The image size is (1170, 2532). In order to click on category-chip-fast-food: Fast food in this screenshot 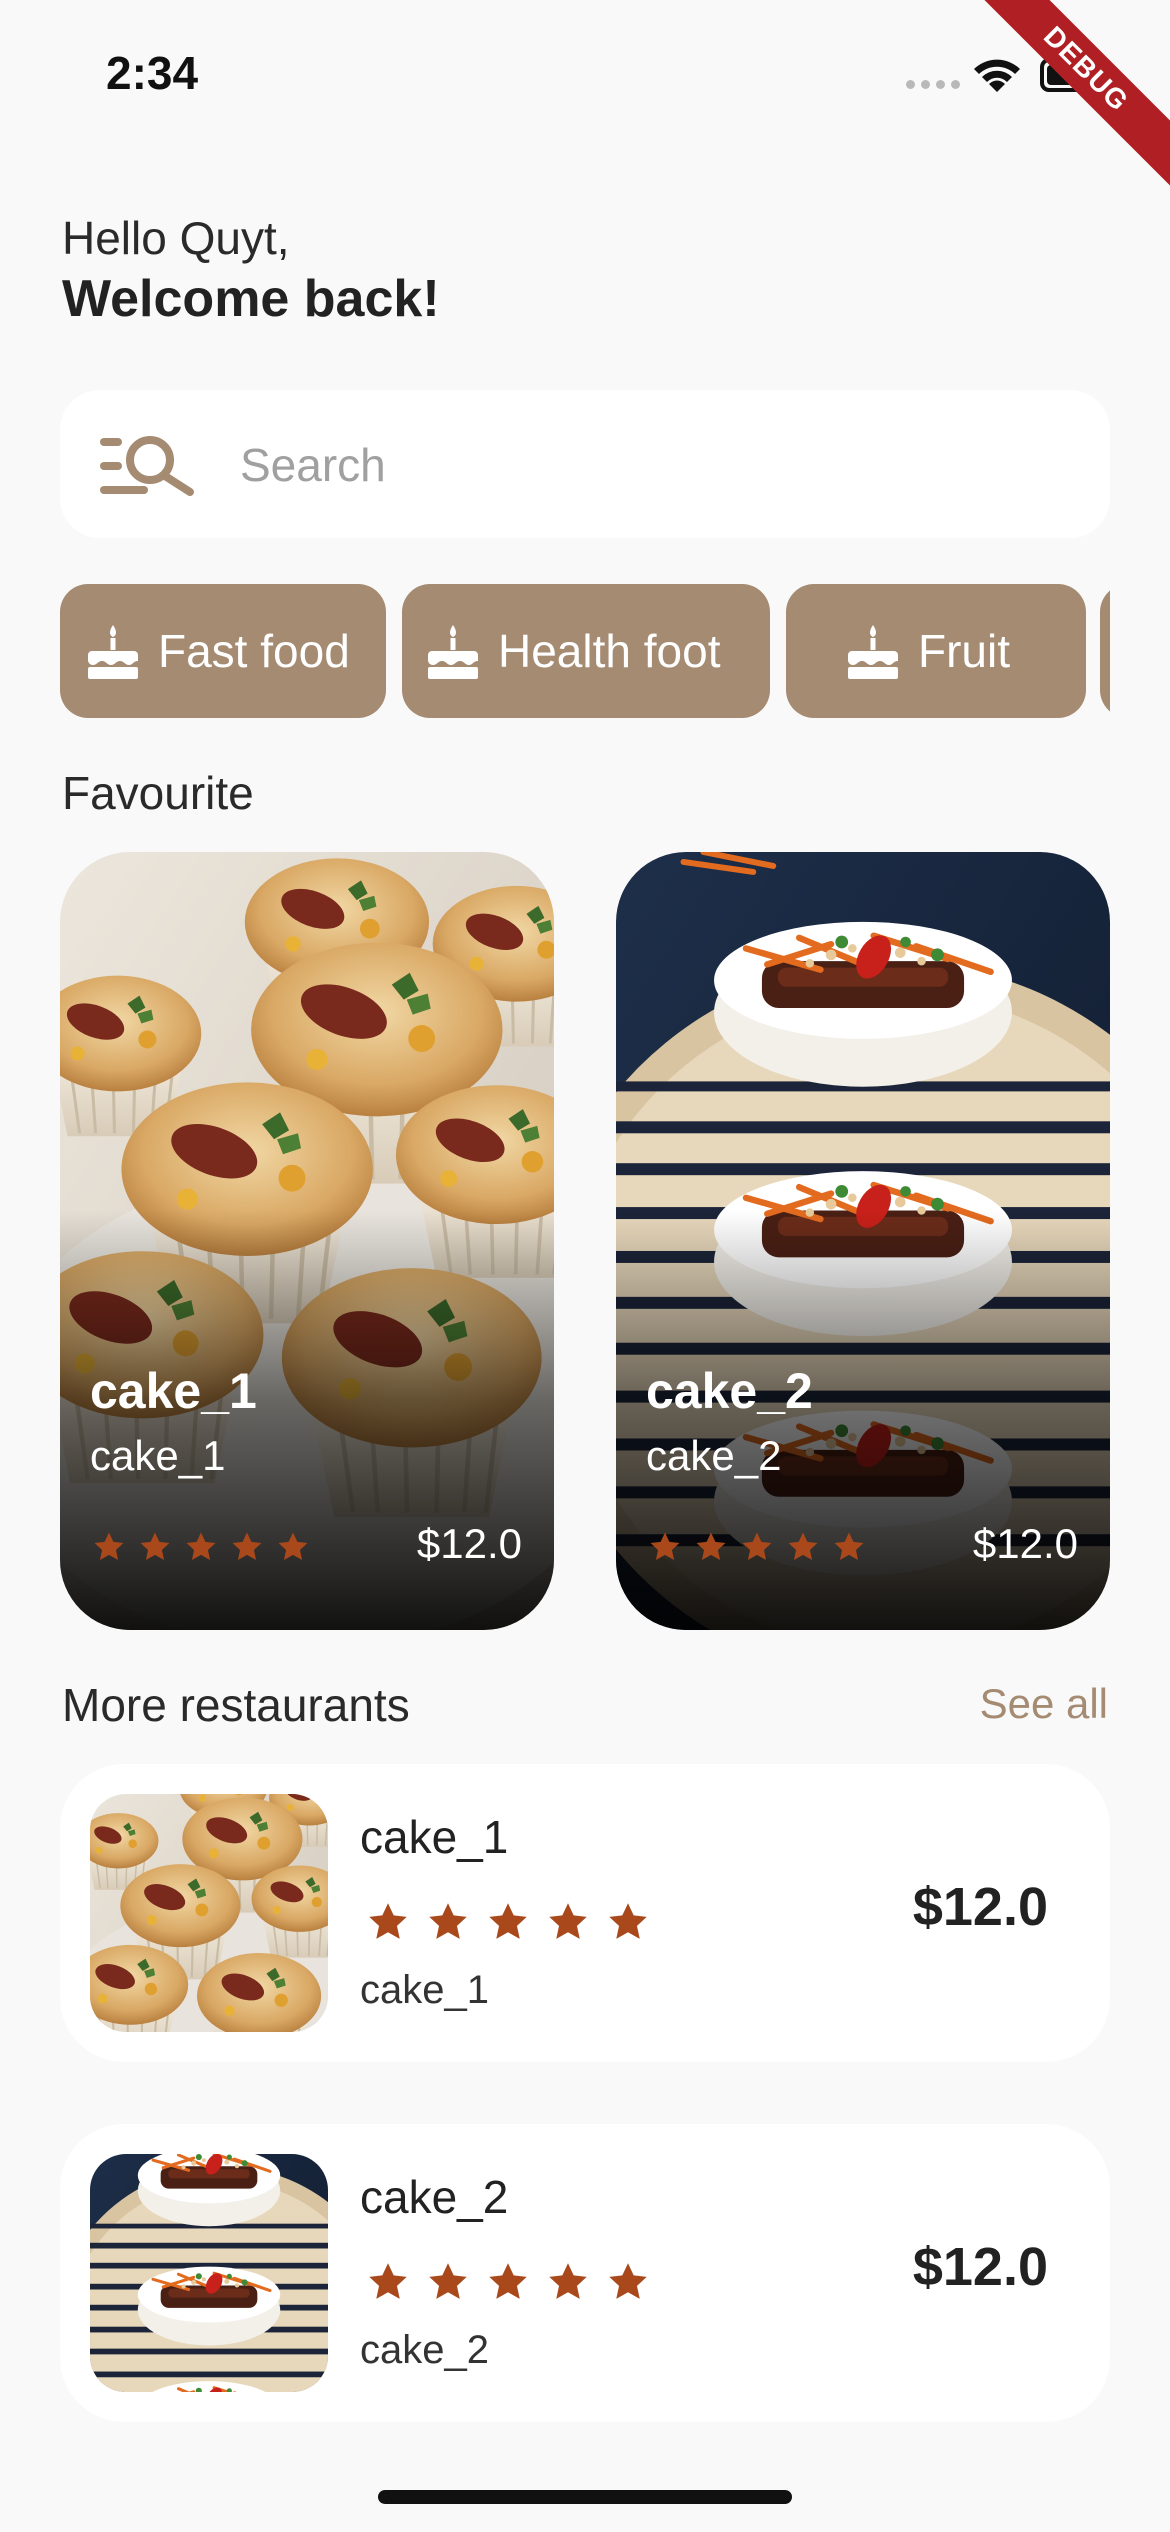, I will do `click(223, 651)`.